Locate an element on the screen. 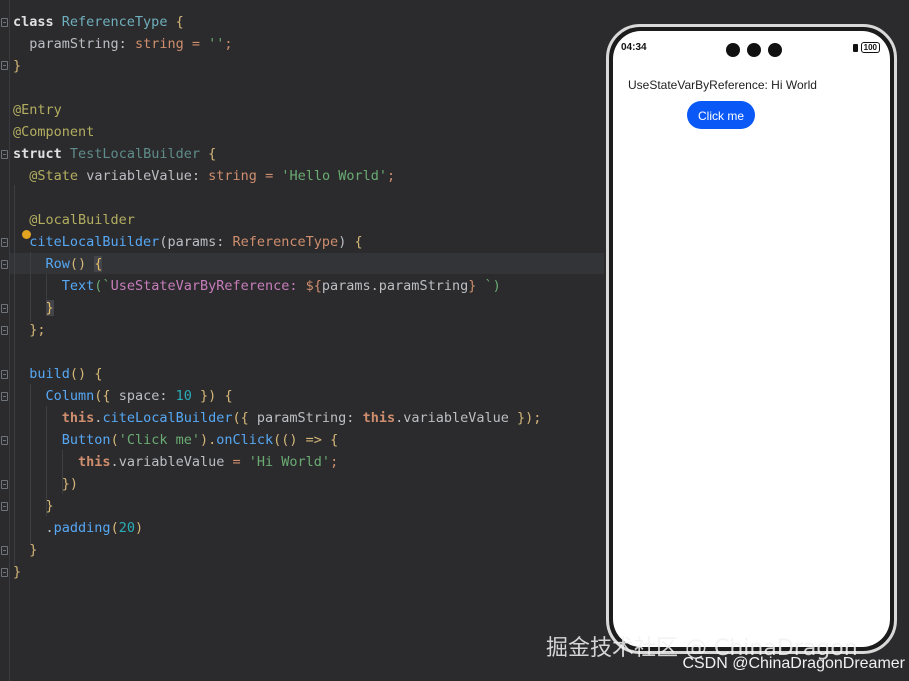  function-name: Text is located at coordinates (78, 286).